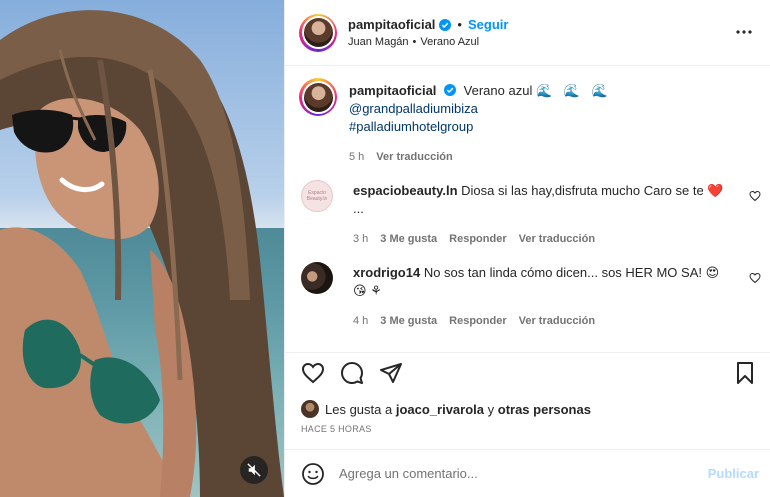  What do you see at coordinates (359, 409) in the screenshot?
I see `likes-prefix: Les gusta a` at bounding box center [359, 409].